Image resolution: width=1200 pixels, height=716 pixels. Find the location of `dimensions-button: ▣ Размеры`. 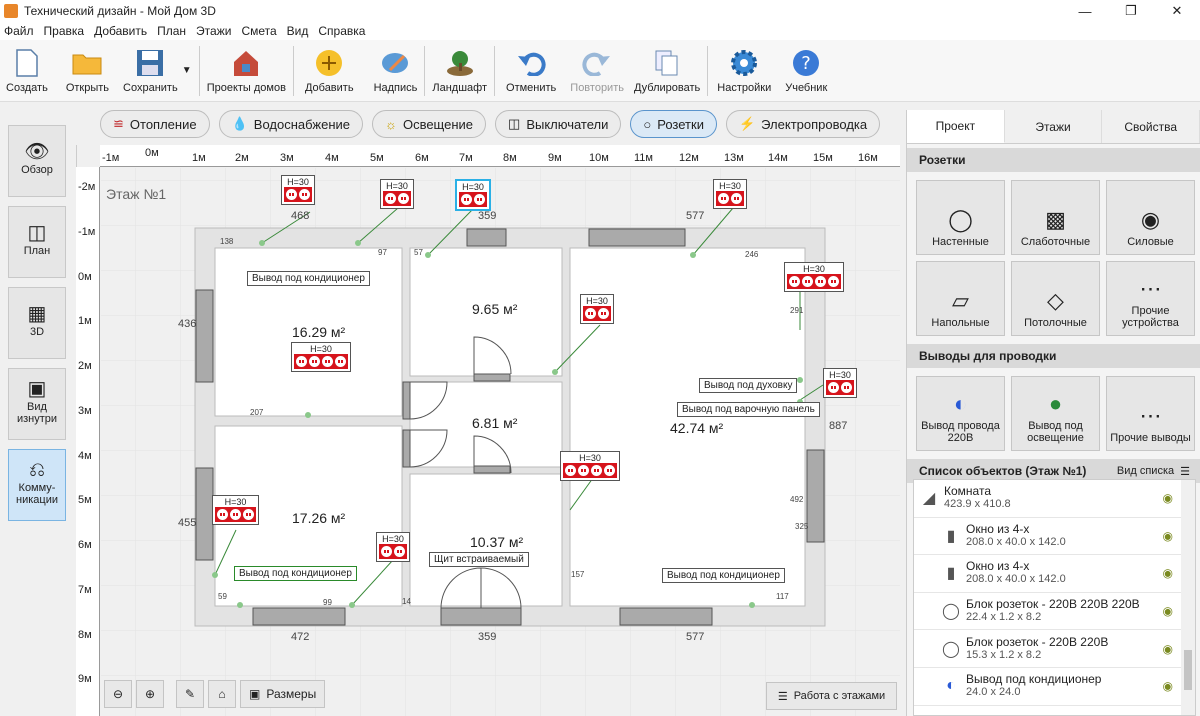

dimensions-button: ▣ Размеры is located at coordinates (283, 694).